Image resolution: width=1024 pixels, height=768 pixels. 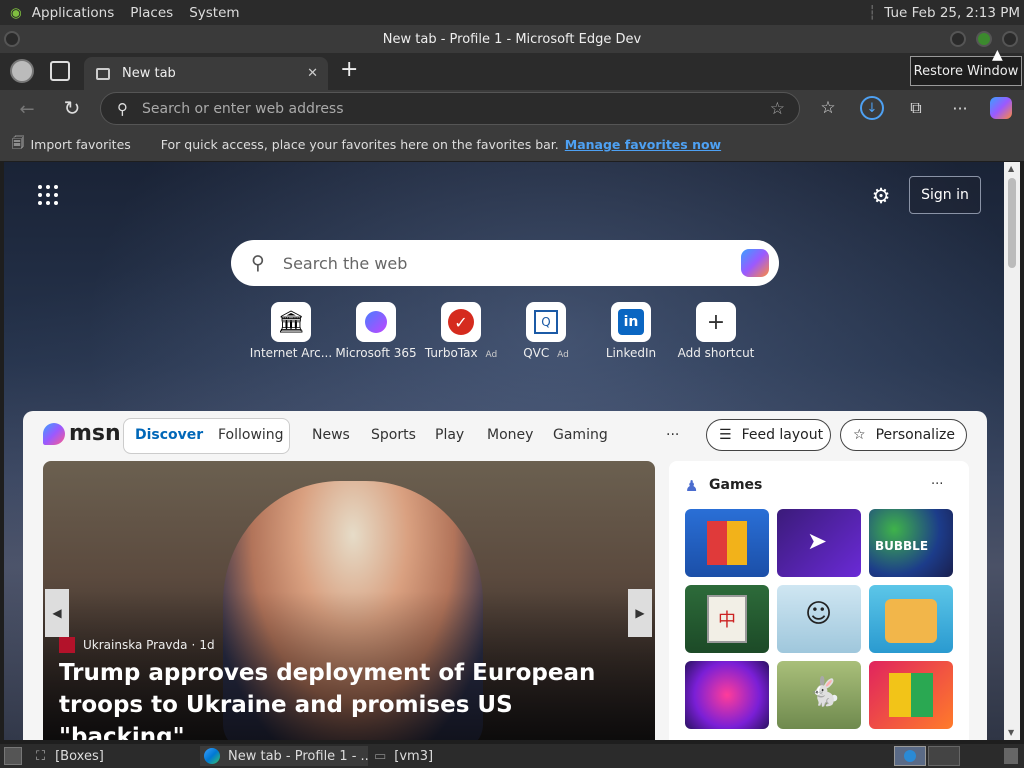 I want to click on manage-favorites-link: Manage favorites now, so click(x=643, y=144).